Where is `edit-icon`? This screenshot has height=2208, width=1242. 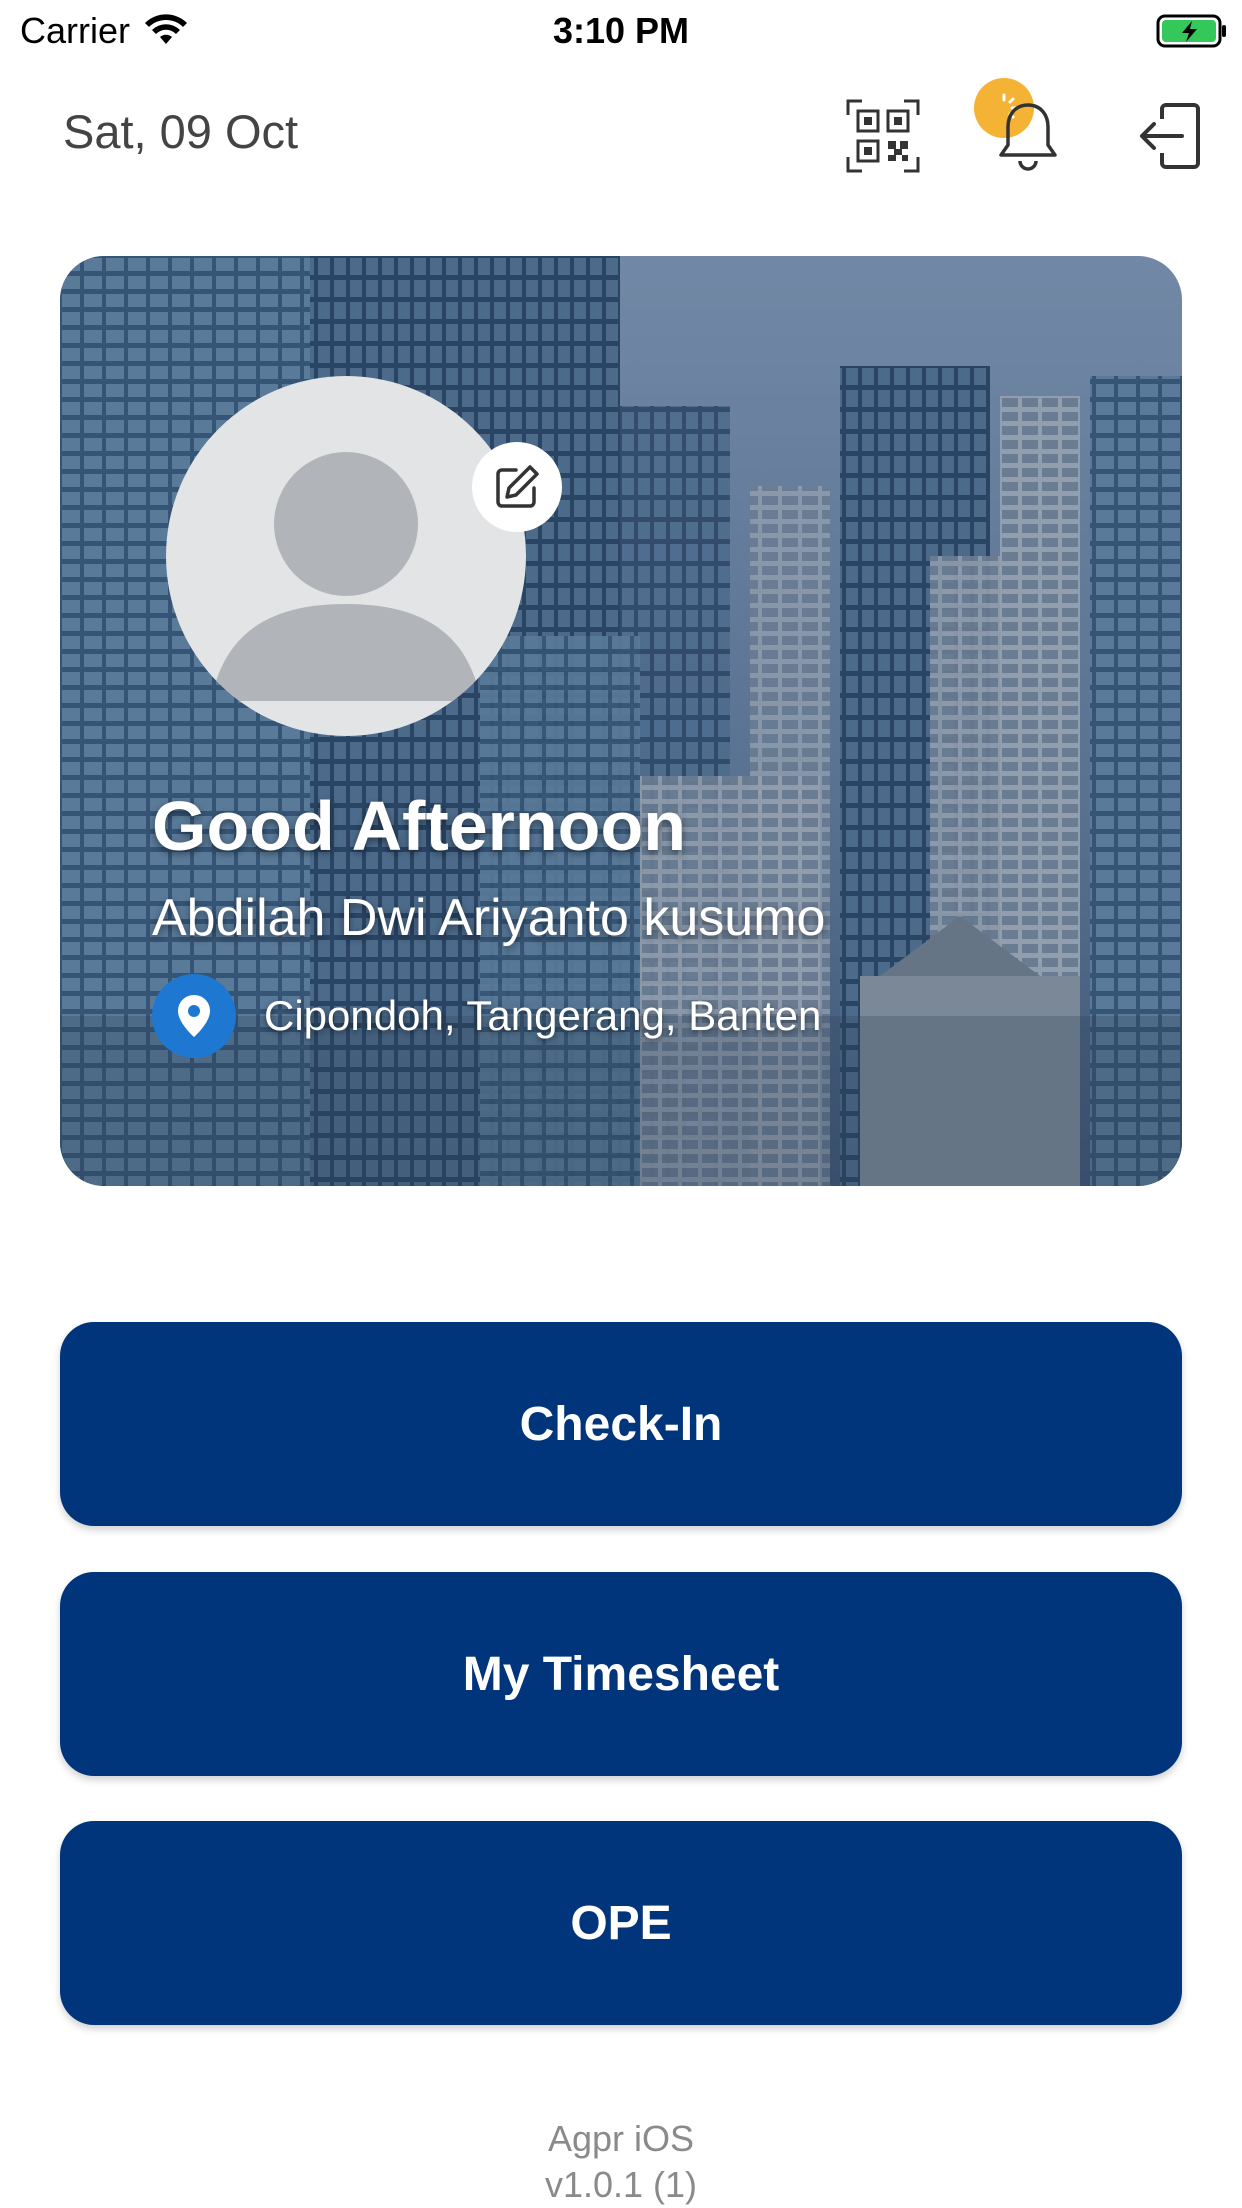
edit-icon is located at coordinates (517, 486).